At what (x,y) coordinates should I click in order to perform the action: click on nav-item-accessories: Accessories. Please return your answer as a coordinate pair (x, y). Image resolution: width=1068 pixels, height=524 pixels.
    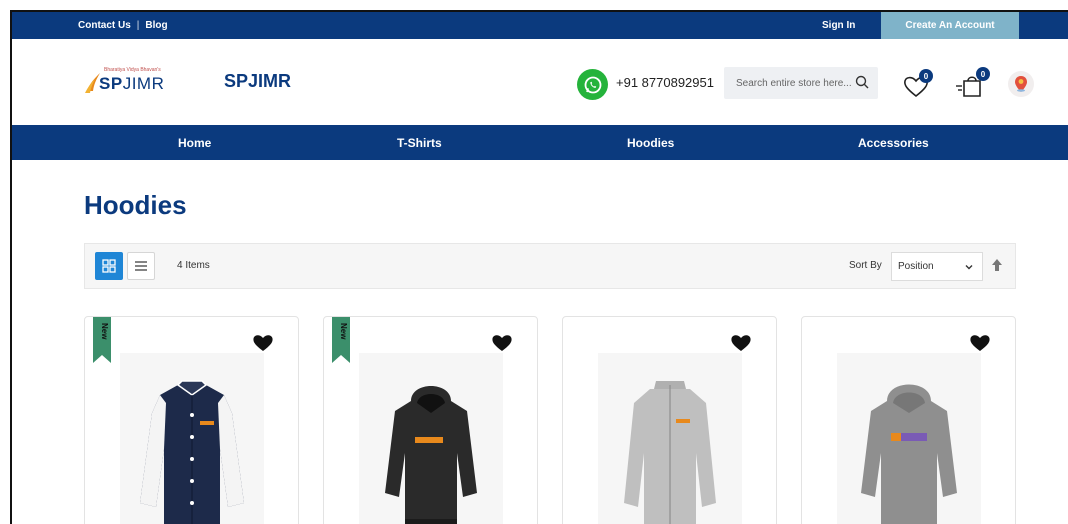
    Looking at the image, I should click on (893, 142).